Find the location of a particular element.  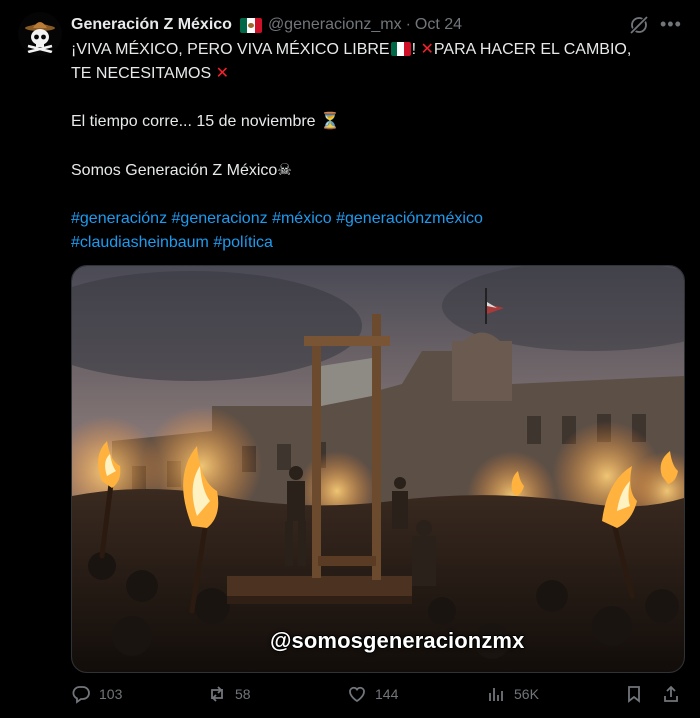

reply-icon is located at coordinates (81, 695).